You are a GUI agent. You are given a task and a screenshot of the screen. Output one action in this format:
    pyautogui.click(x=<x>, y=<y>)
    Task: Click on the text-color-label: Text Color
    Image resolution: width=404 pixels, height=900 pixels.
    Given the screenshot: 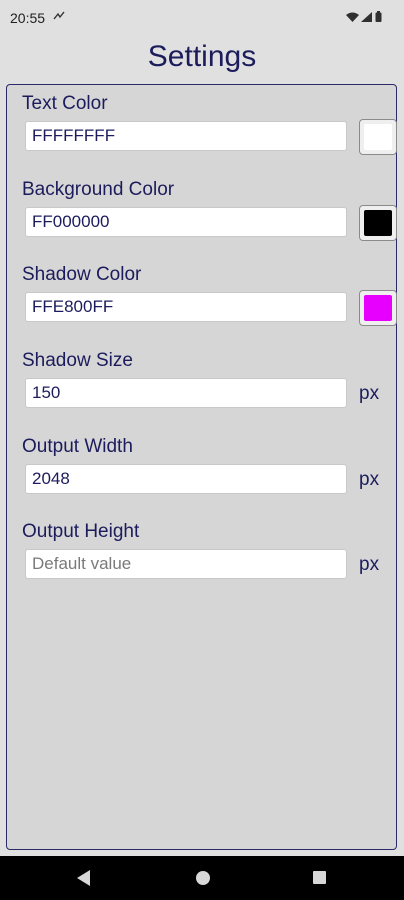 What is the action you would take?
    pyautogui.click(x=65, y=103)
    